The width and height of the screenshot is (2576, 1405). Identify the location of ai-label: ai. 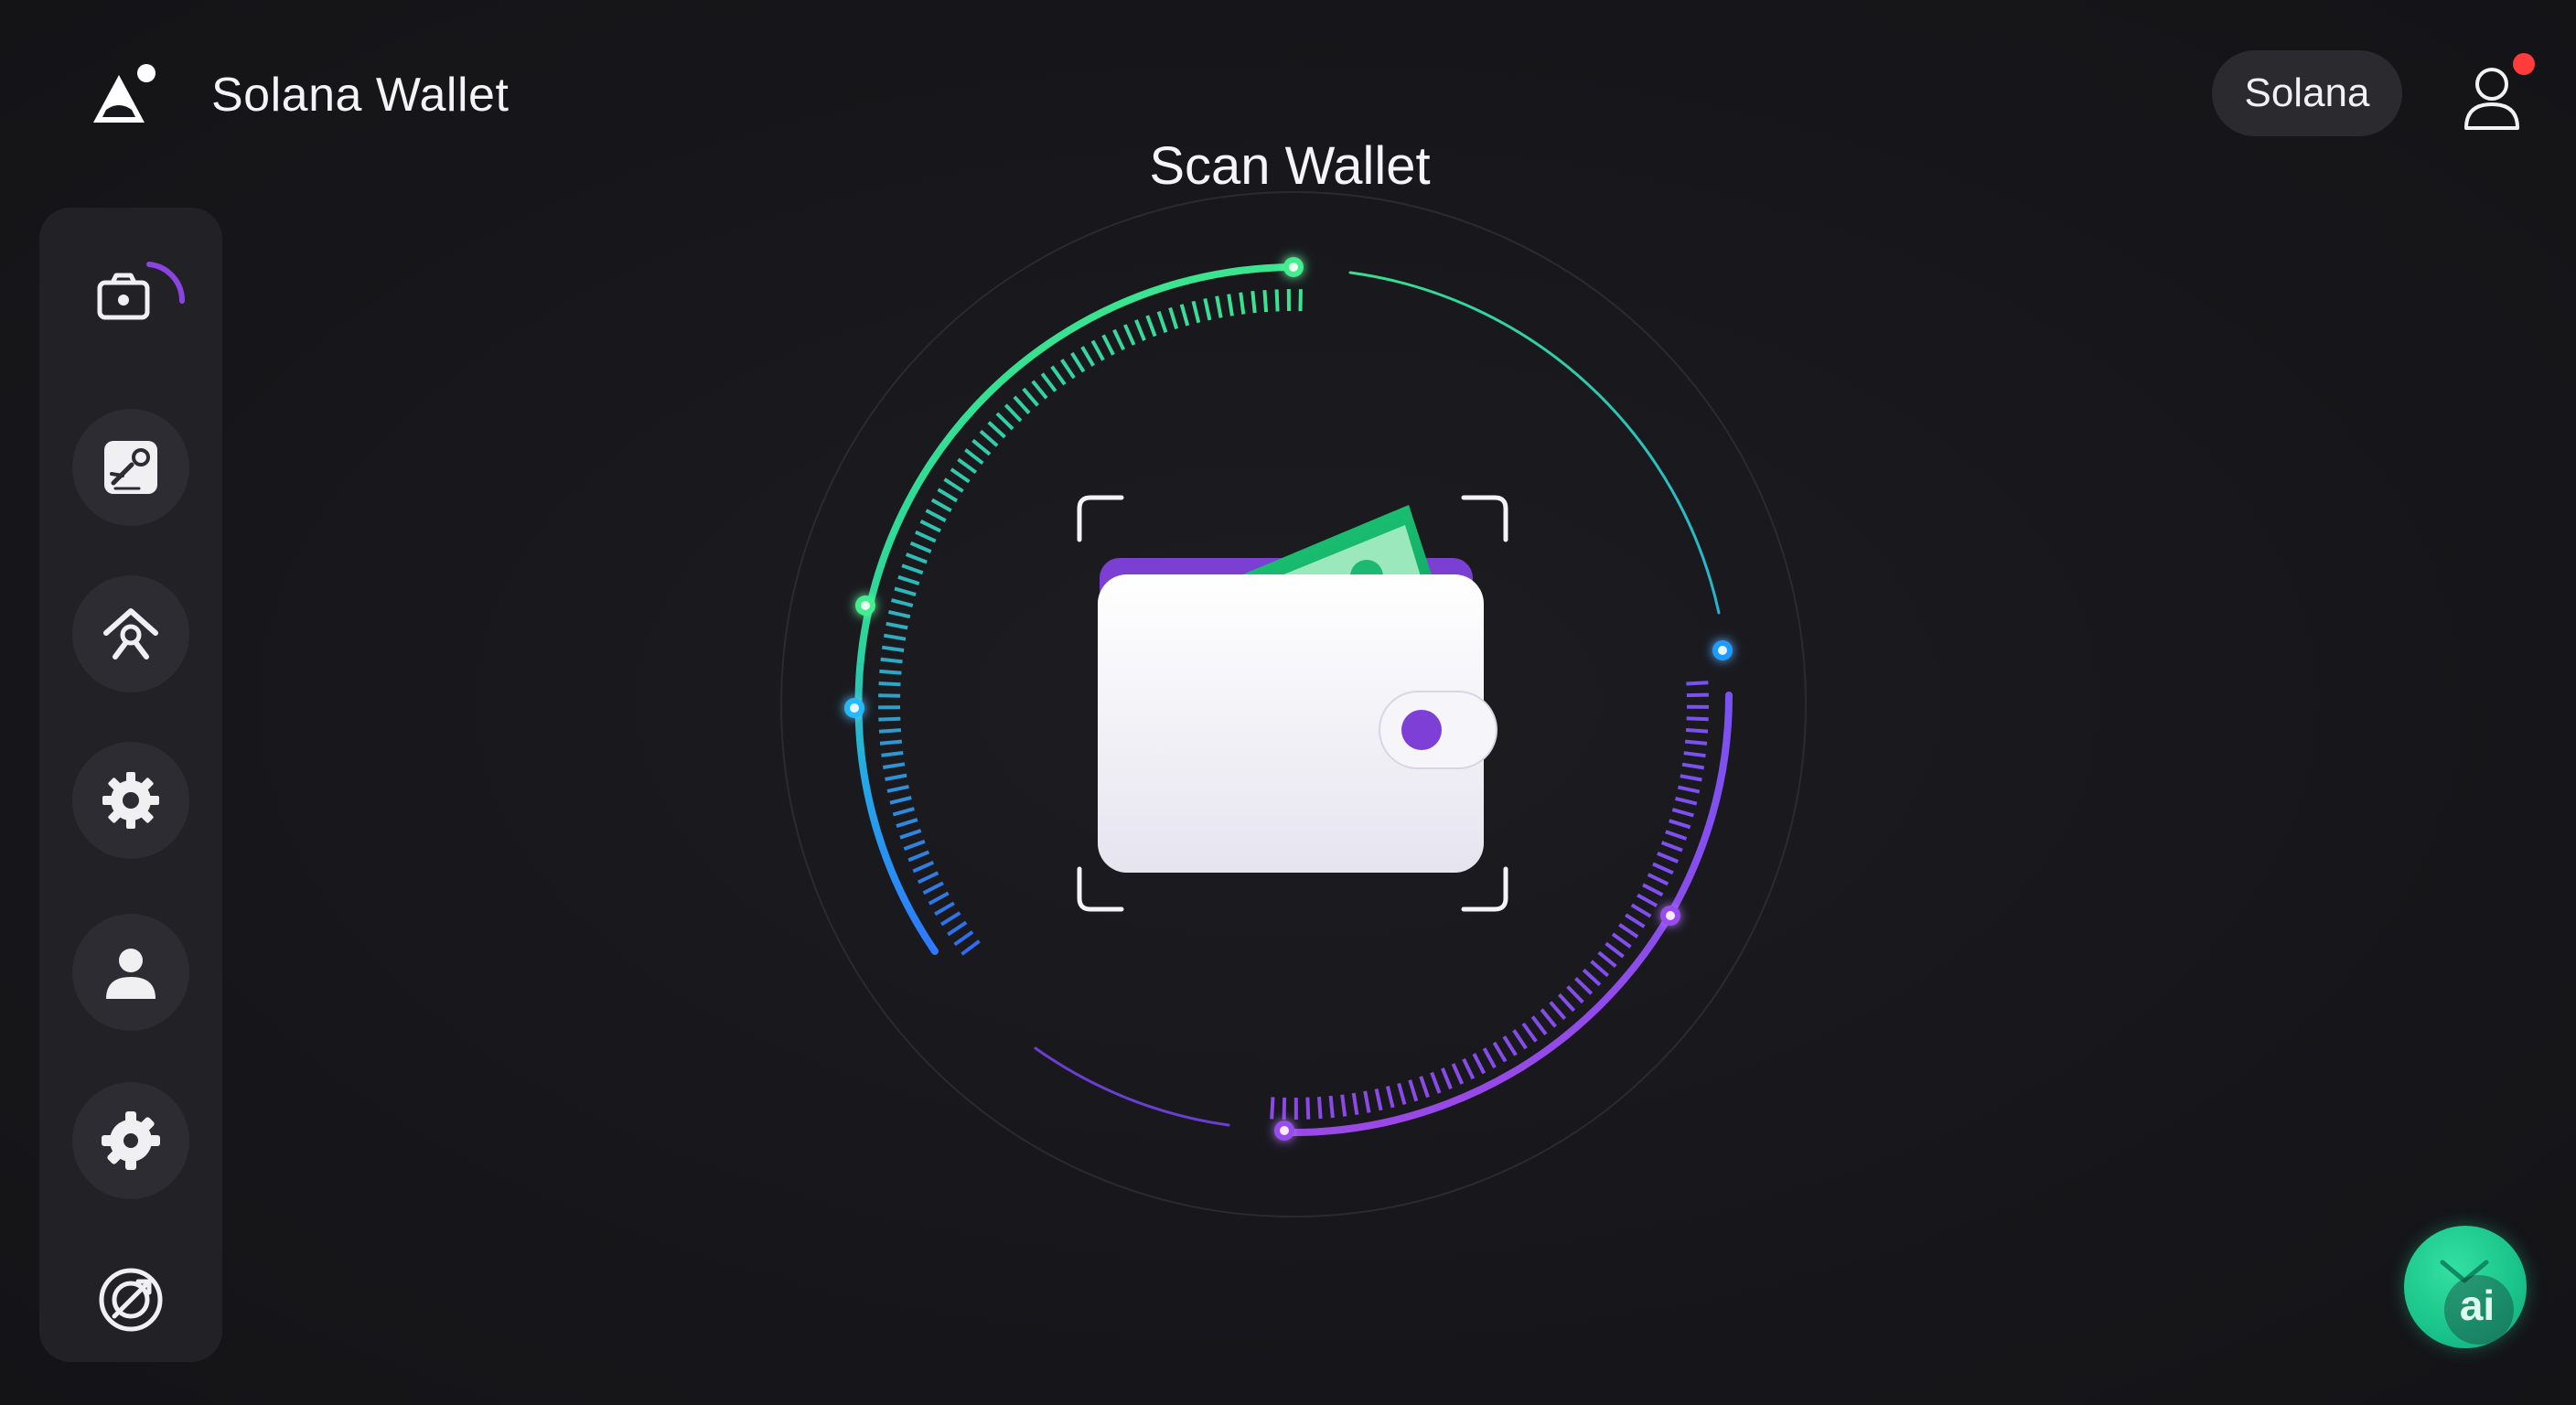
(2477, 1305).